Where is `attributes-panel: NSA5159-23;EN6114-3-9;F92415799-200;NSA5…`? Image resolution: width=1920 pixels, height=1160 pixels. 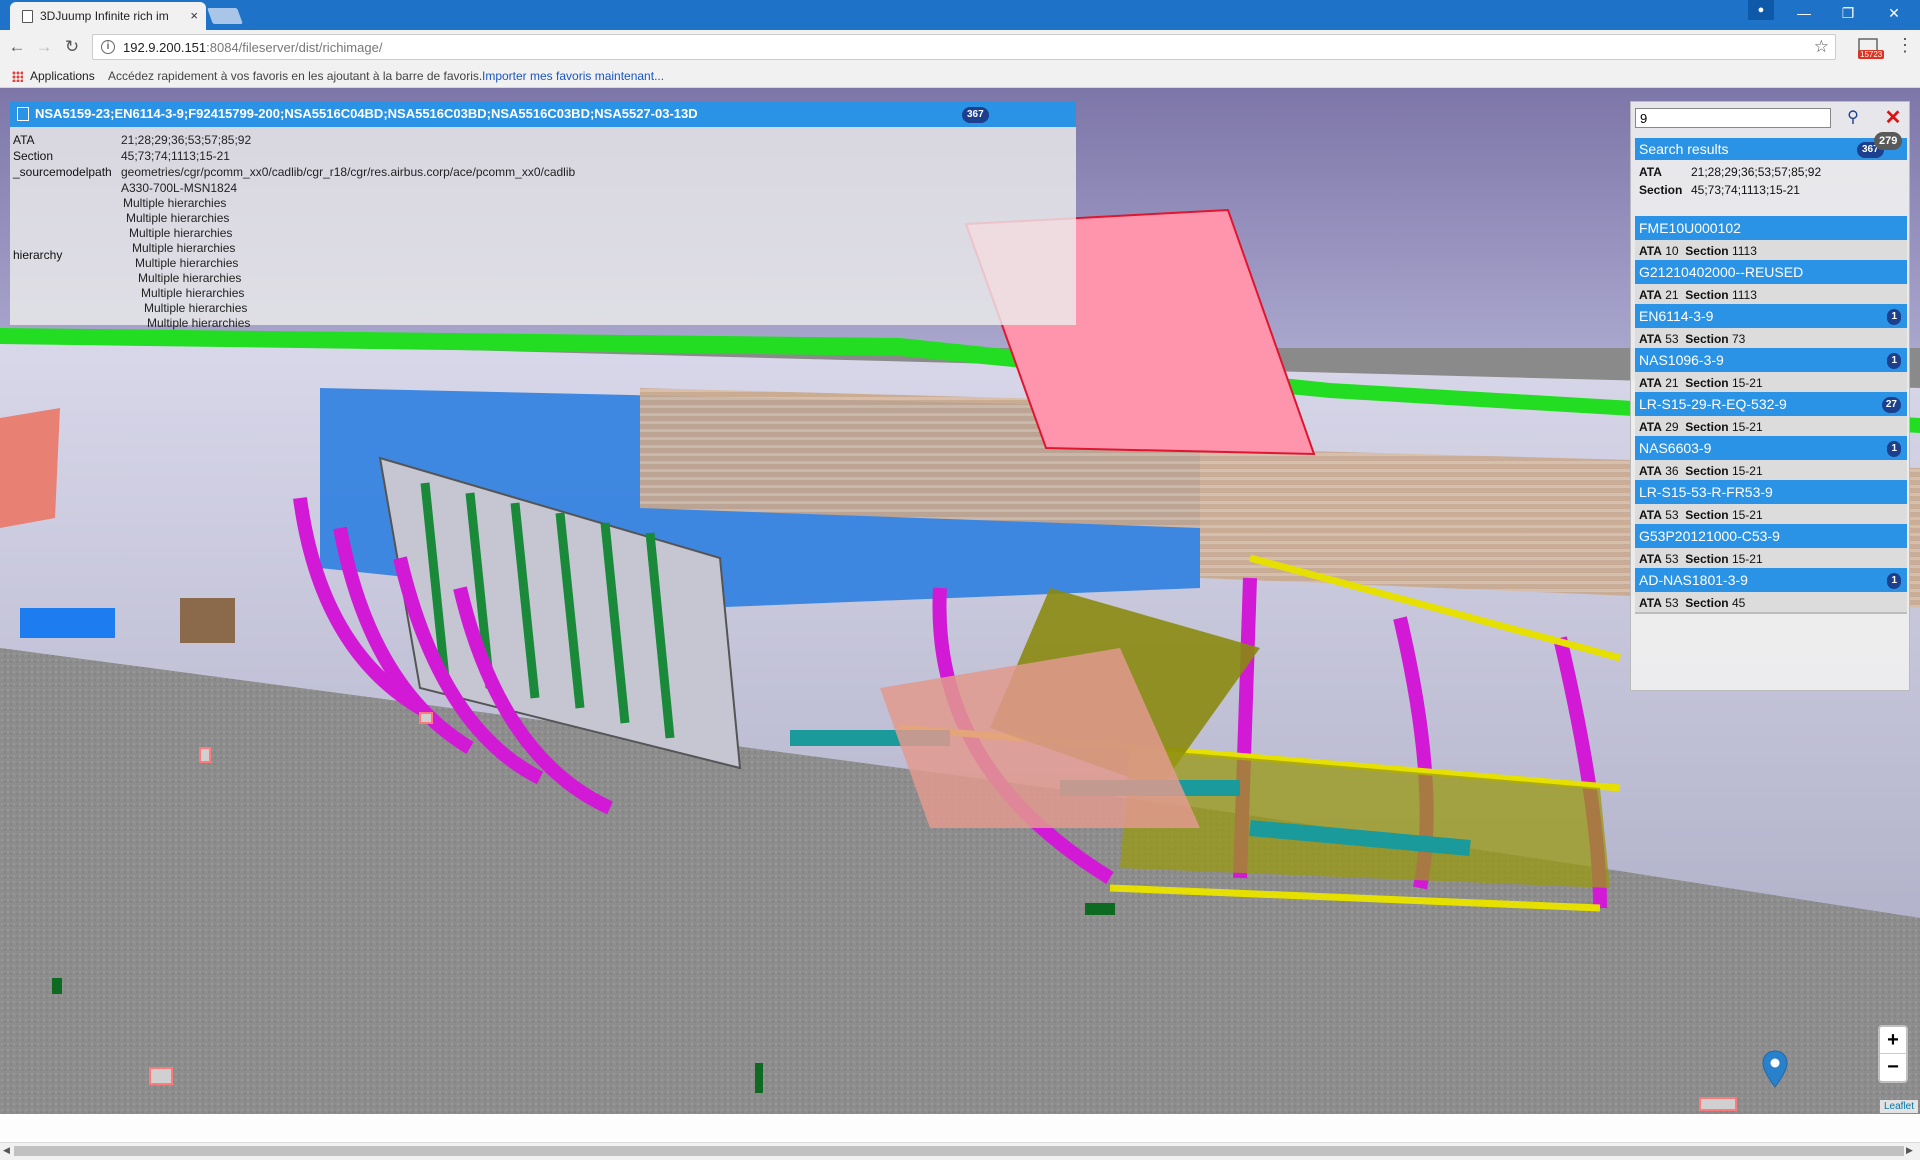 attributes-panel: NSA5159-23;EN6114-3-9;F92415799-200;NSA5… is located at coordinates (543, 215).